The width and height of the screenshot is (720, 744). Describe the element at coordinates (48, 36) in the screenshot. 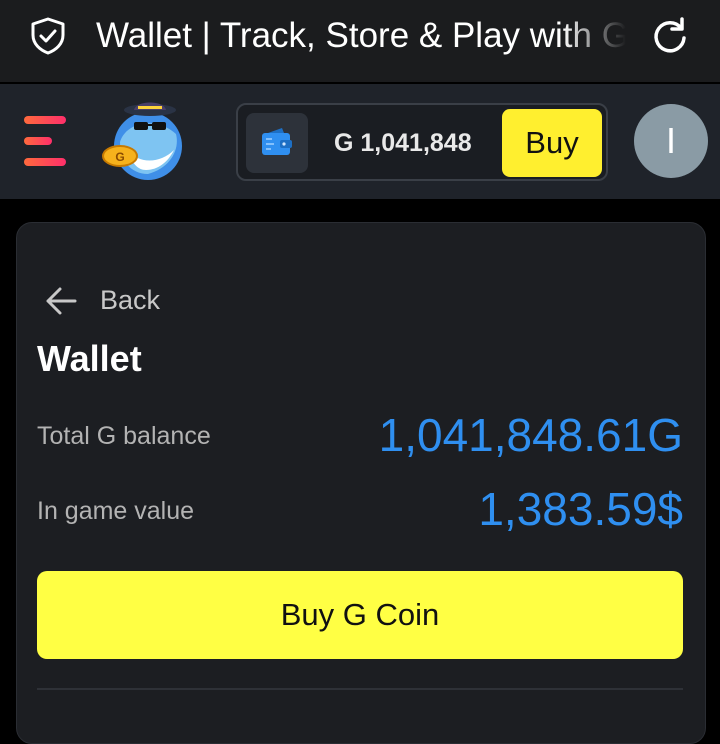

I see `shield-check-icon` at that location.